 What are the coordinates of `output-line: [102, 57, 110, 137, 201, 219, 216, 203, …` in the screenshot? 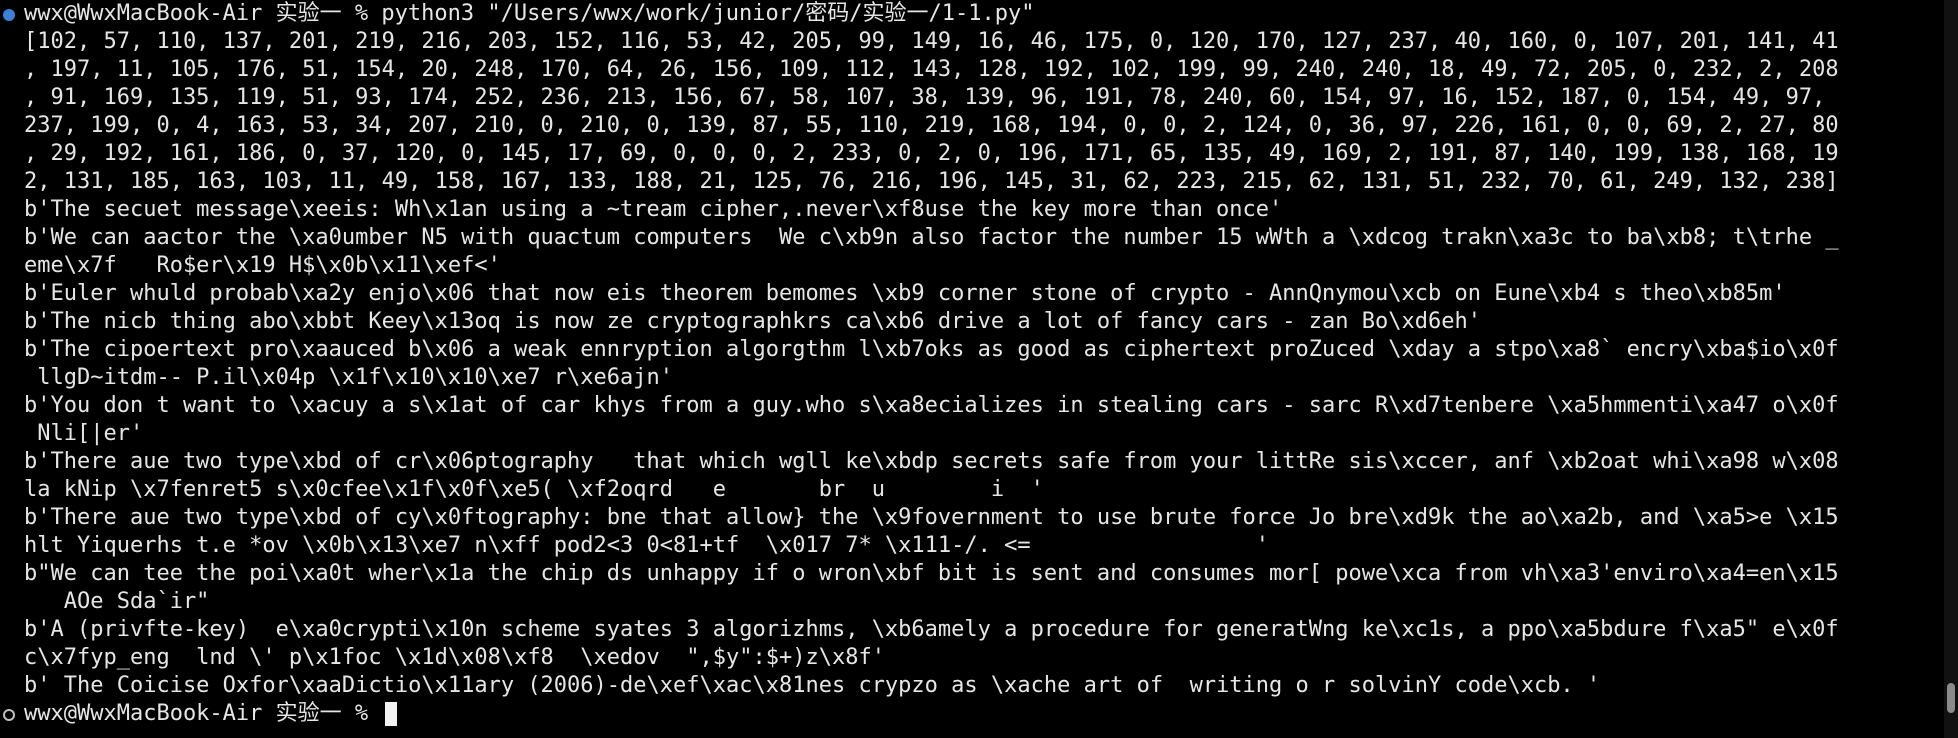 It's located at (931, 41).